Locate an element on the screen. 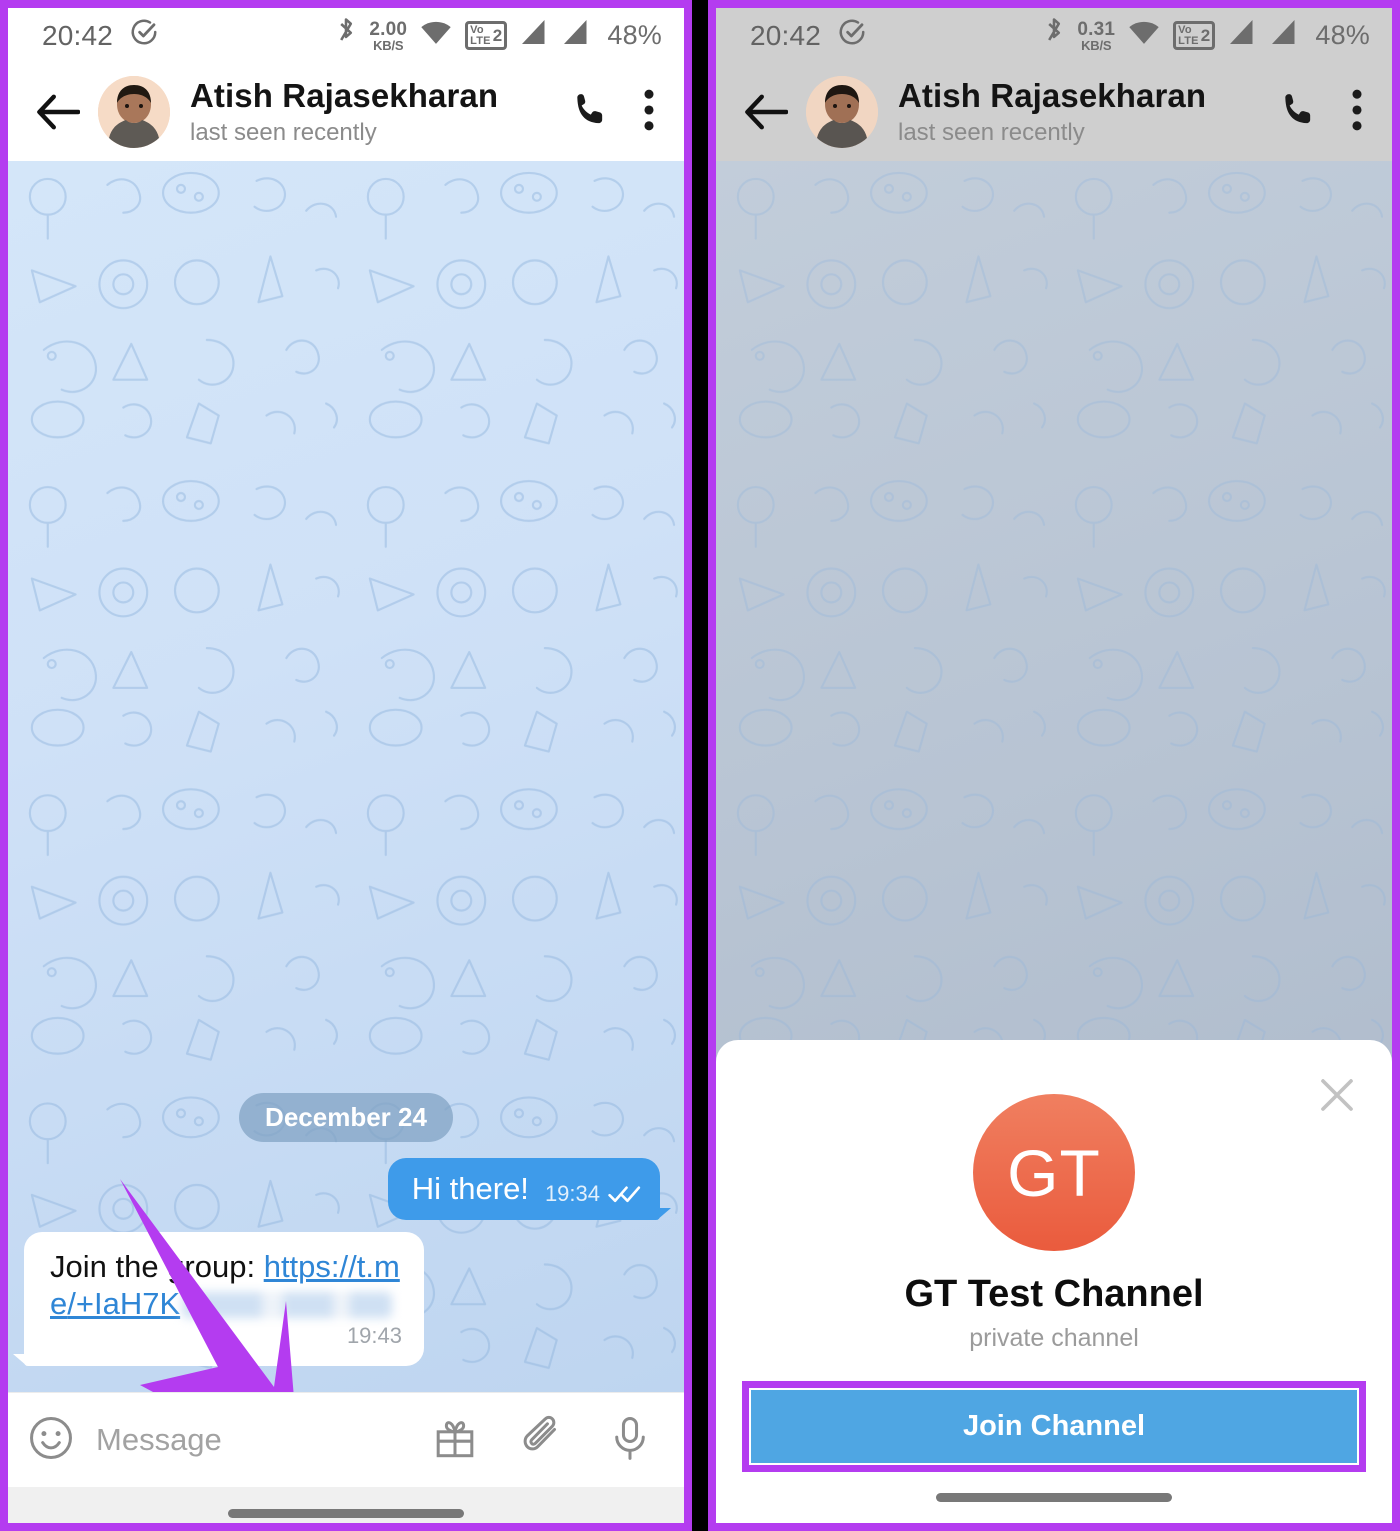 Image resolution: width=1400 pixels, height=1531 pixels. microphone-icon is located at coordinates (630, 1440).